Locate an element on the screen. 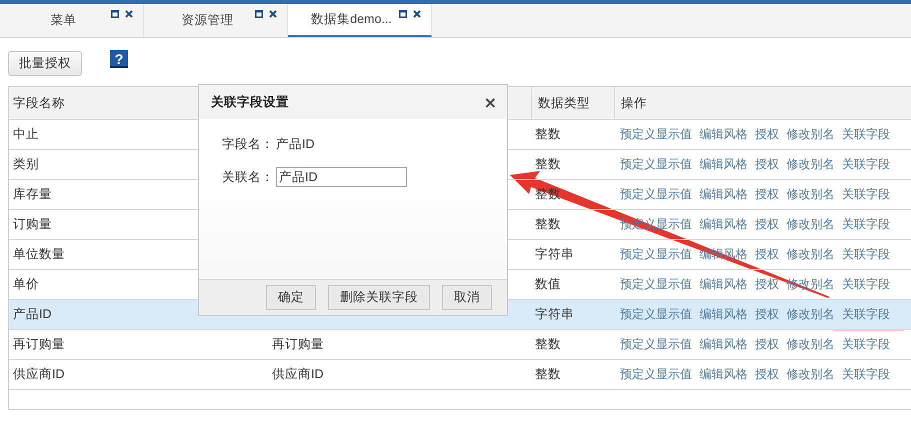  dialog-title: 关联字段设置 is located at coordinates (250, 102).